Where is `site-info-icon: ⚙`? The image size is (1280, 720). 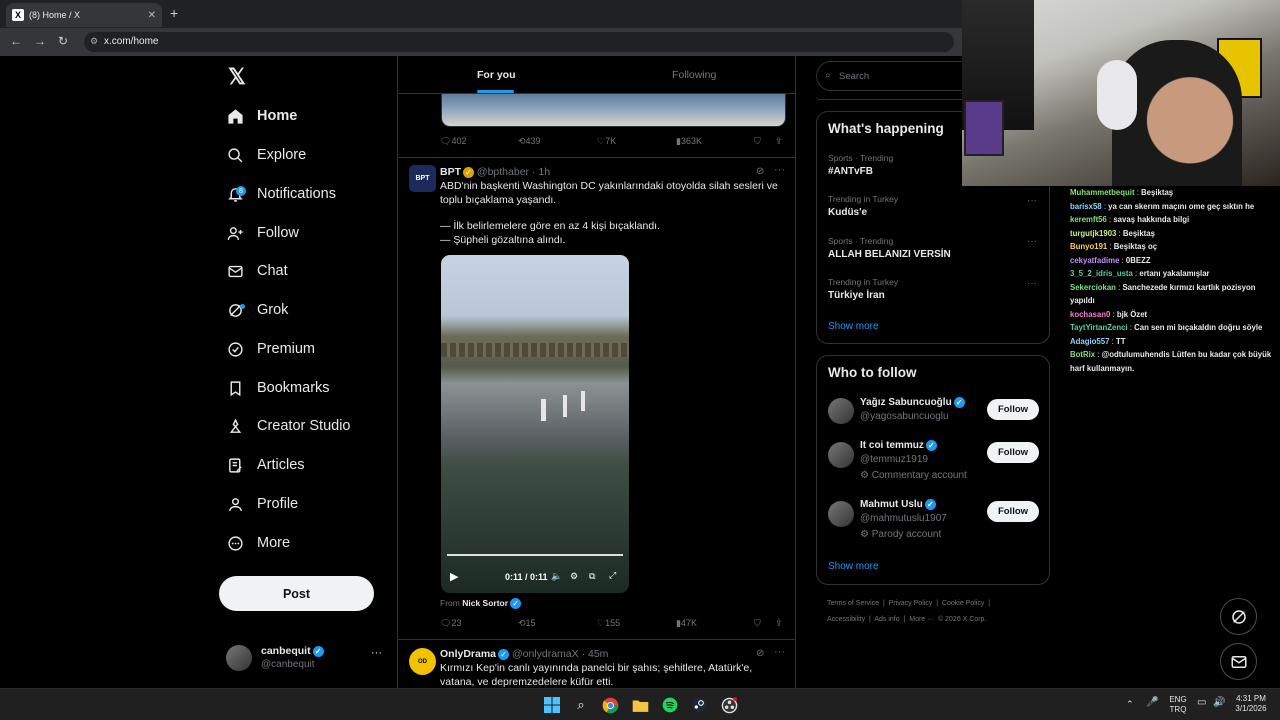
site-info-icon: ⚙ is located at coordinates (94, 41).